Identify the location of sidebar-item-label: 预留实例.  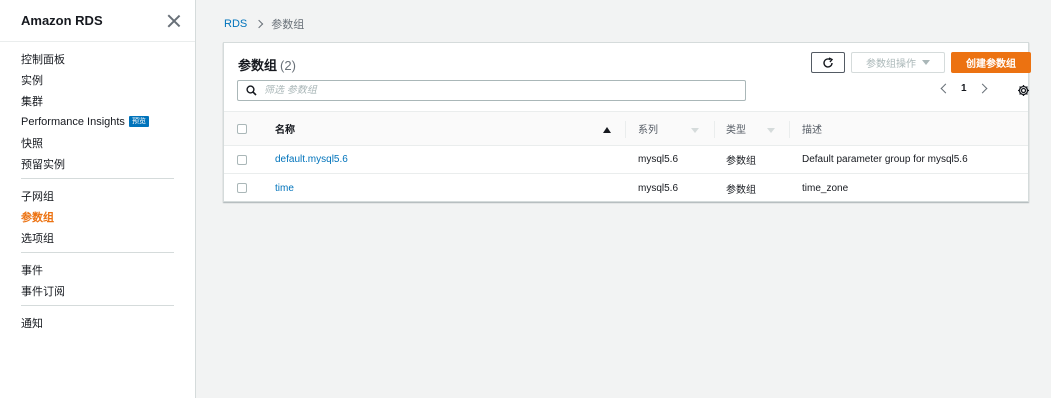
(43, 164).